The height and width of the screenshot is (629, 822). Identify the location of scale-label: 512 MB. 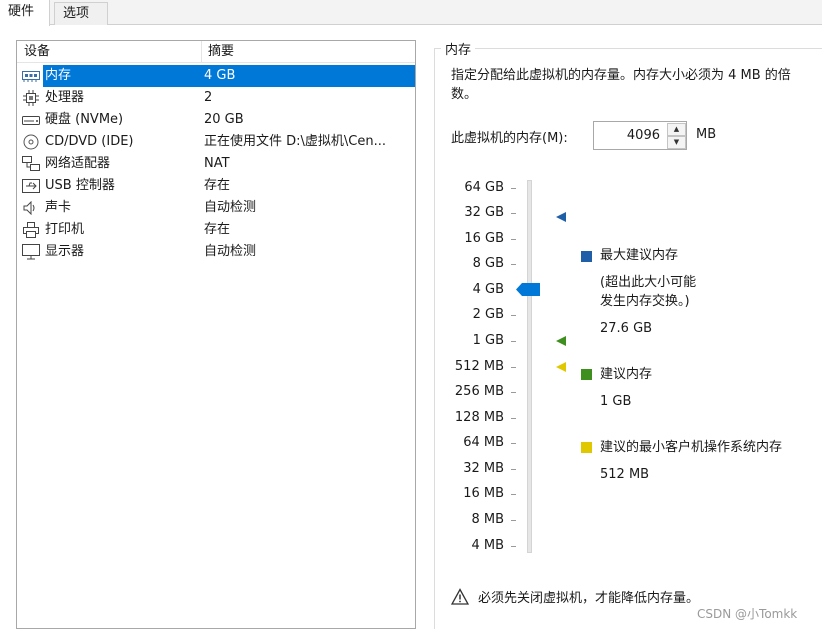
(479, 366).